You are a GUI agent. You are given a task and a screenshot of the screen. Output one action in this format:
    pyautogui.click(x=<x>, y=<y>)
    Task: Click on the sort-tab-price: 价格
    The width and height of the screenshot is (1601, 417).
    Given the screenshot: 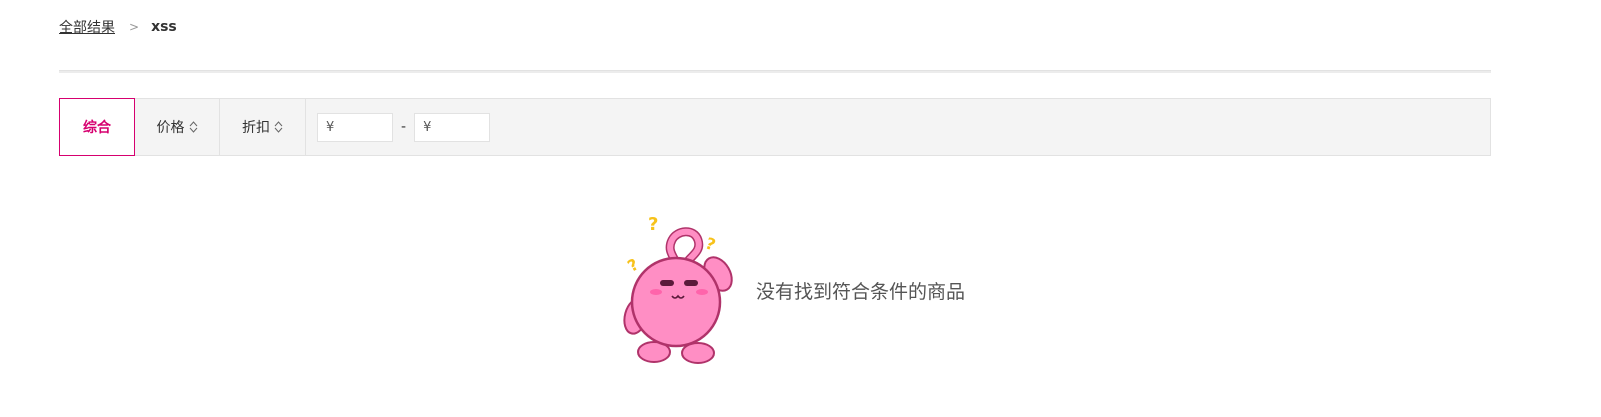 What is the action you would take?
    pyautogui.click(x=177, y=127)
    